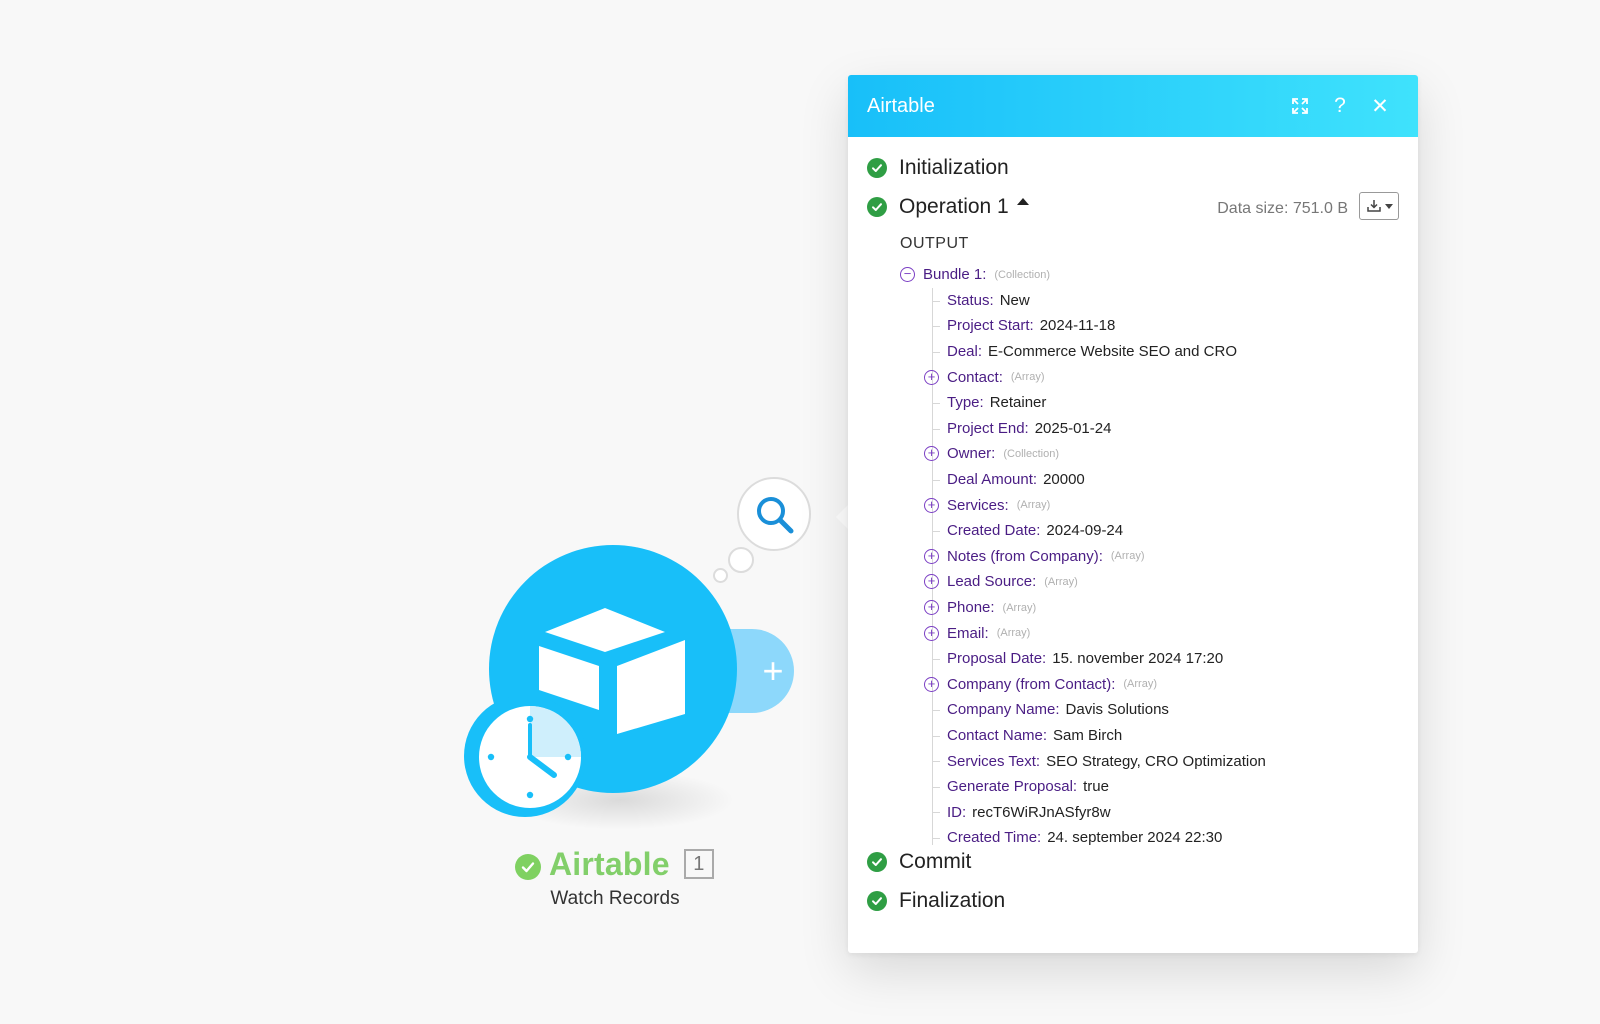 The height and width of the screenshot is (1024, 1600). Describe the element at coordinates (935, 861) in the screenshot. I see `stage-label: Commit` at that location.